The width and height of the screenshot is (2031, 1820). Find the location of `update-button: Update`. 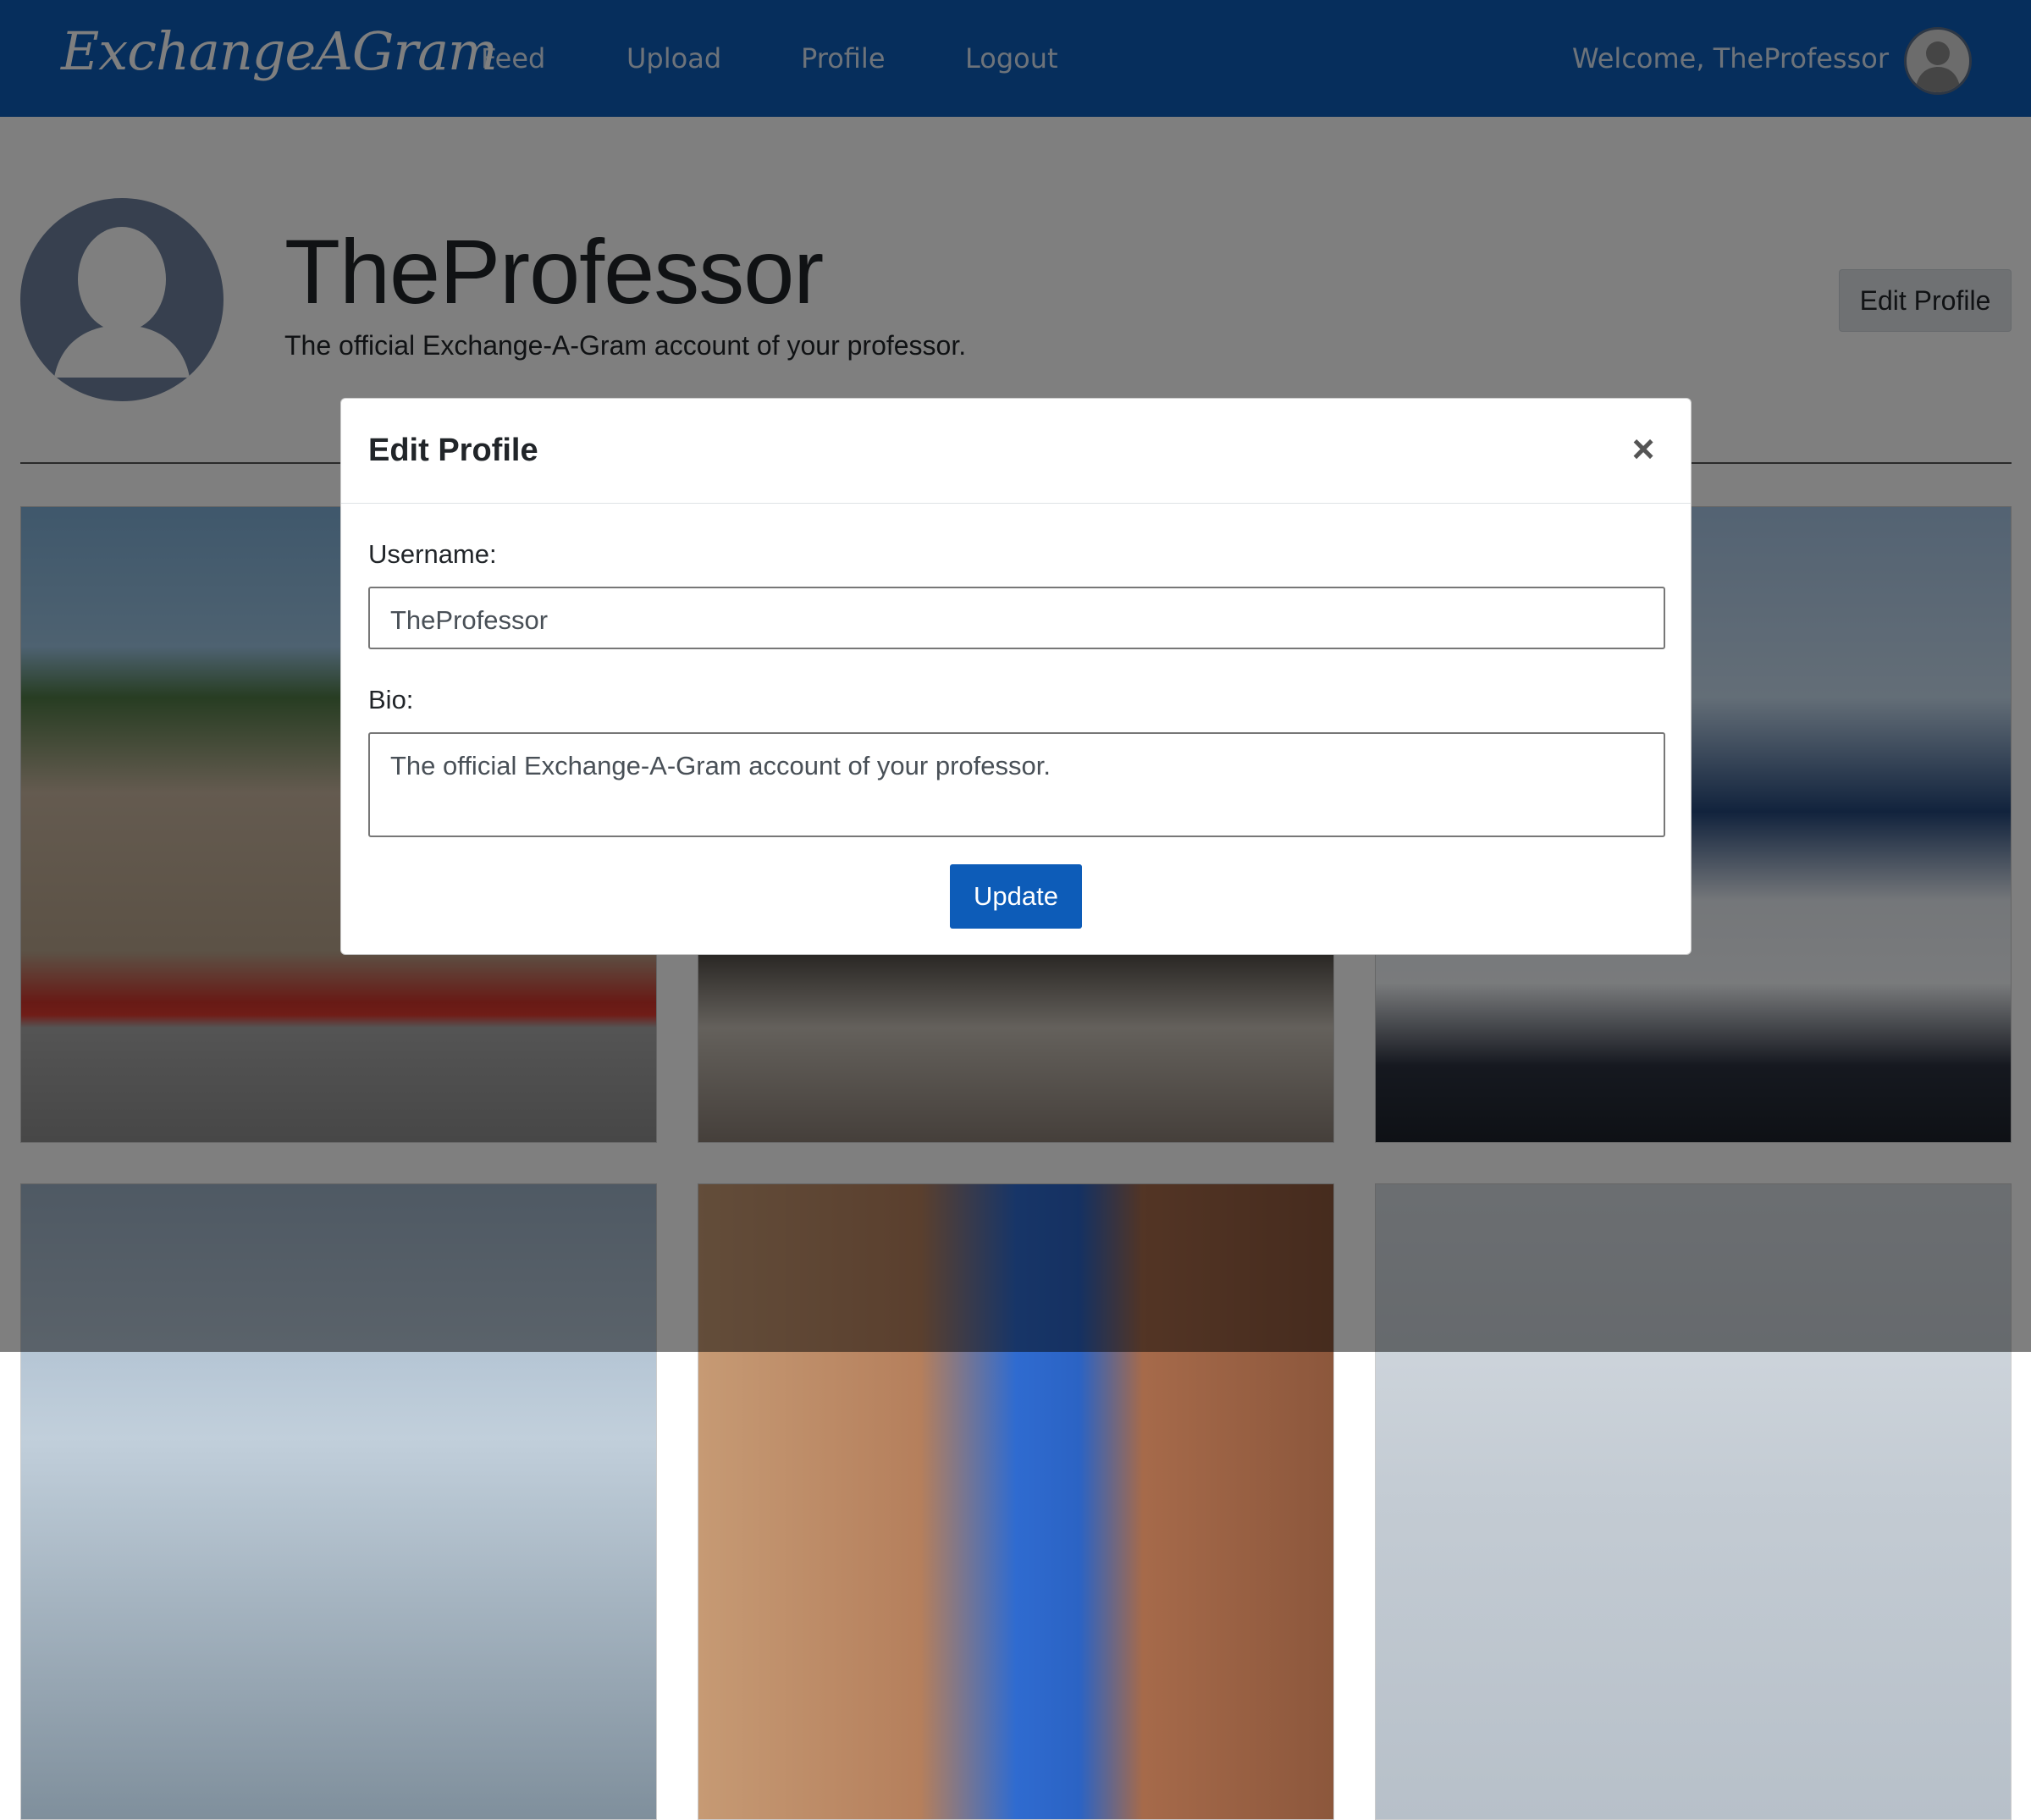

update-button: Update is located at coordinates (1016, 896).